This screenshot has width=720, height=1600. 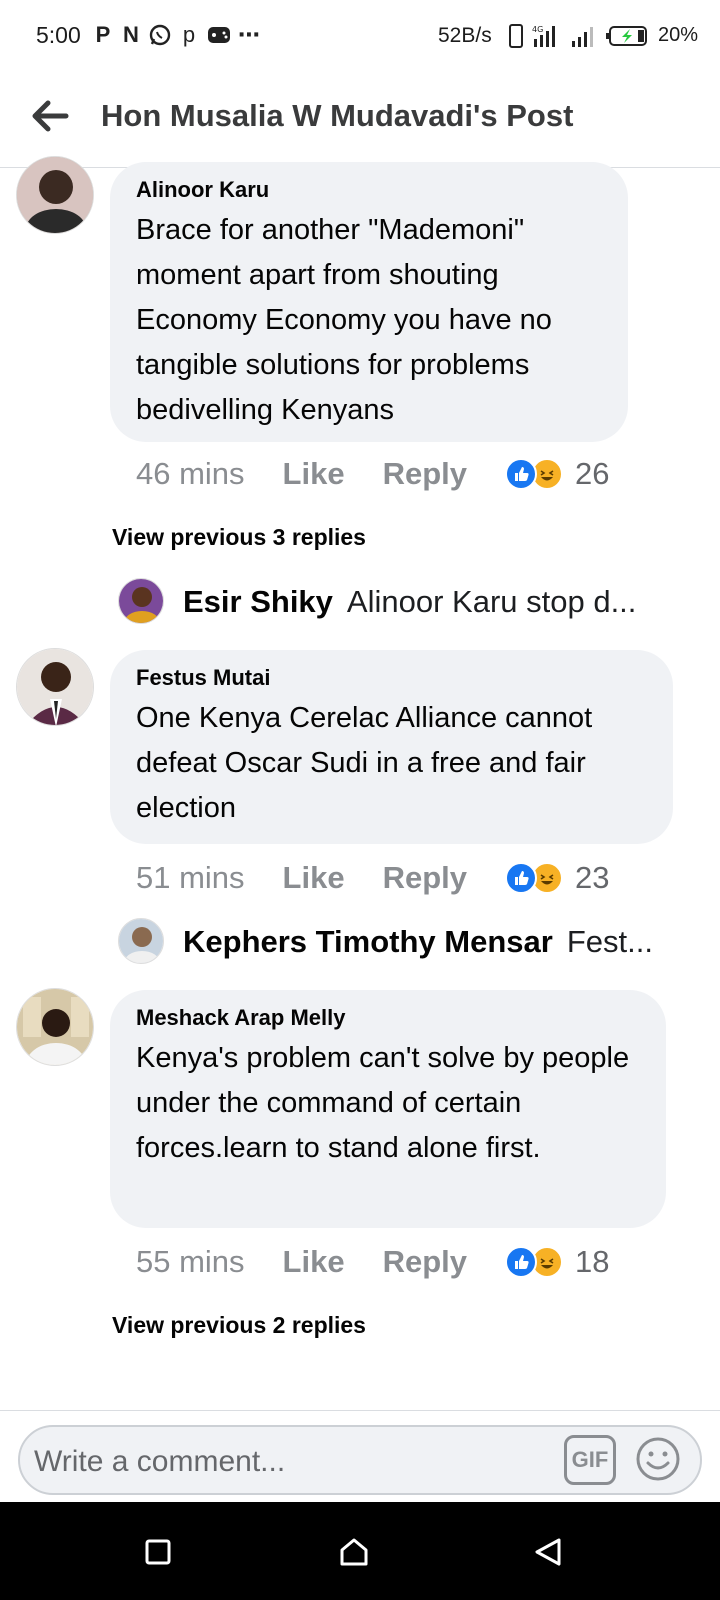 What do you see at coordinates (391, 678) in the screenshot?
I see `comment-author: Festus Mutai` at bounding box center [391, 678].